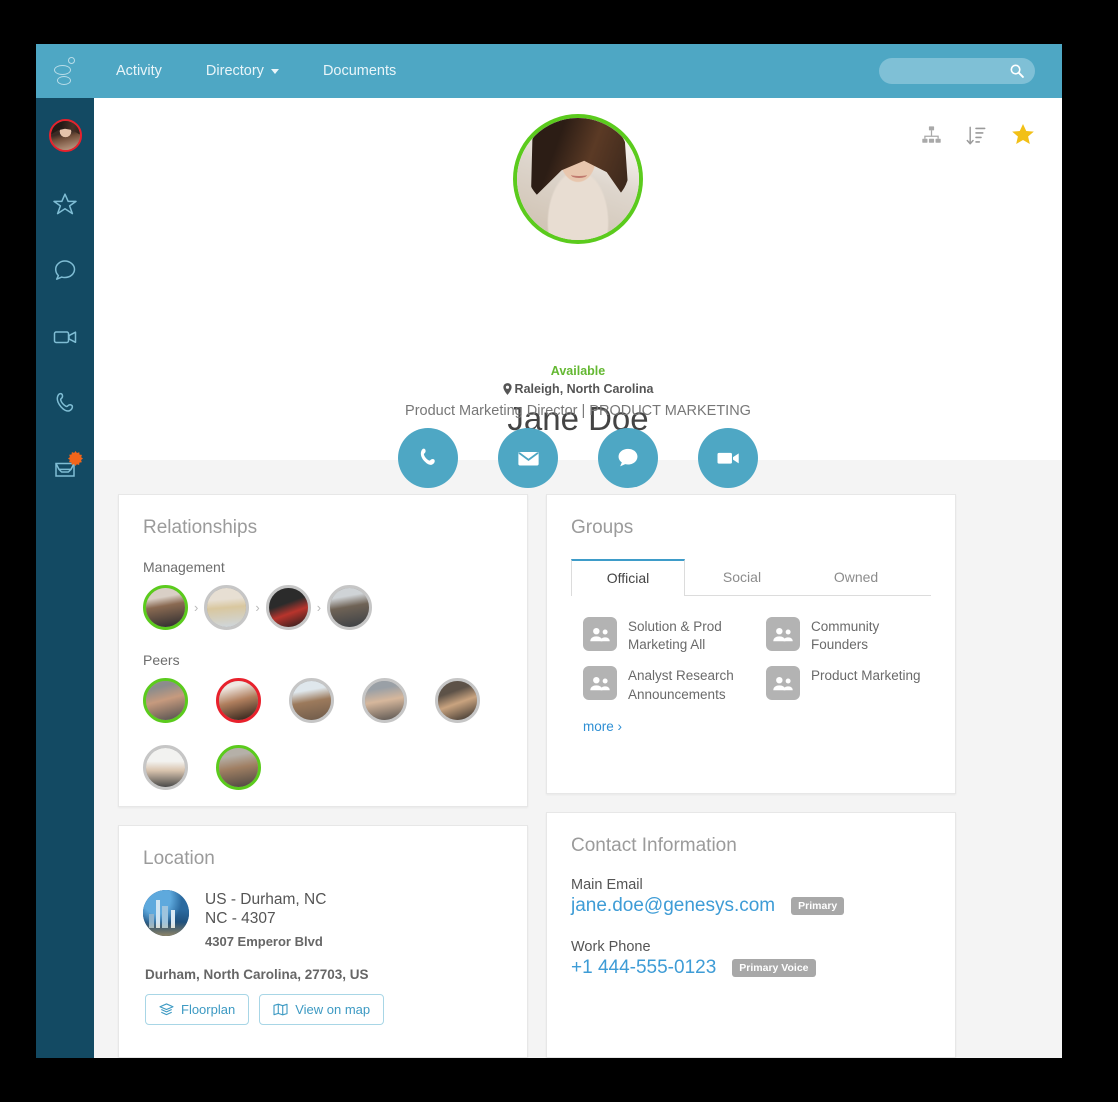  I want to click on chat-icon, so click(628, 457).